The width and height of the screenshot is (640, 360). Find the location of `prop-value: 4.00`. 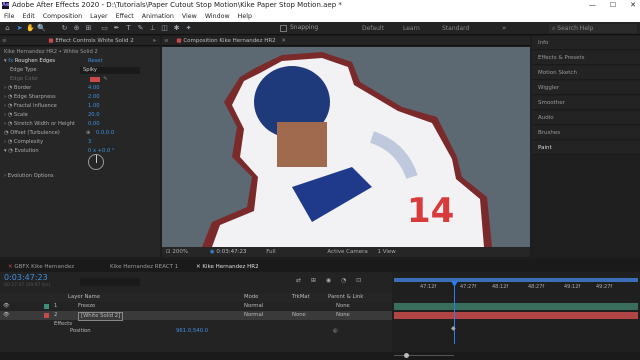

prop-value: 4.00 is located at coordinates (94, 88).